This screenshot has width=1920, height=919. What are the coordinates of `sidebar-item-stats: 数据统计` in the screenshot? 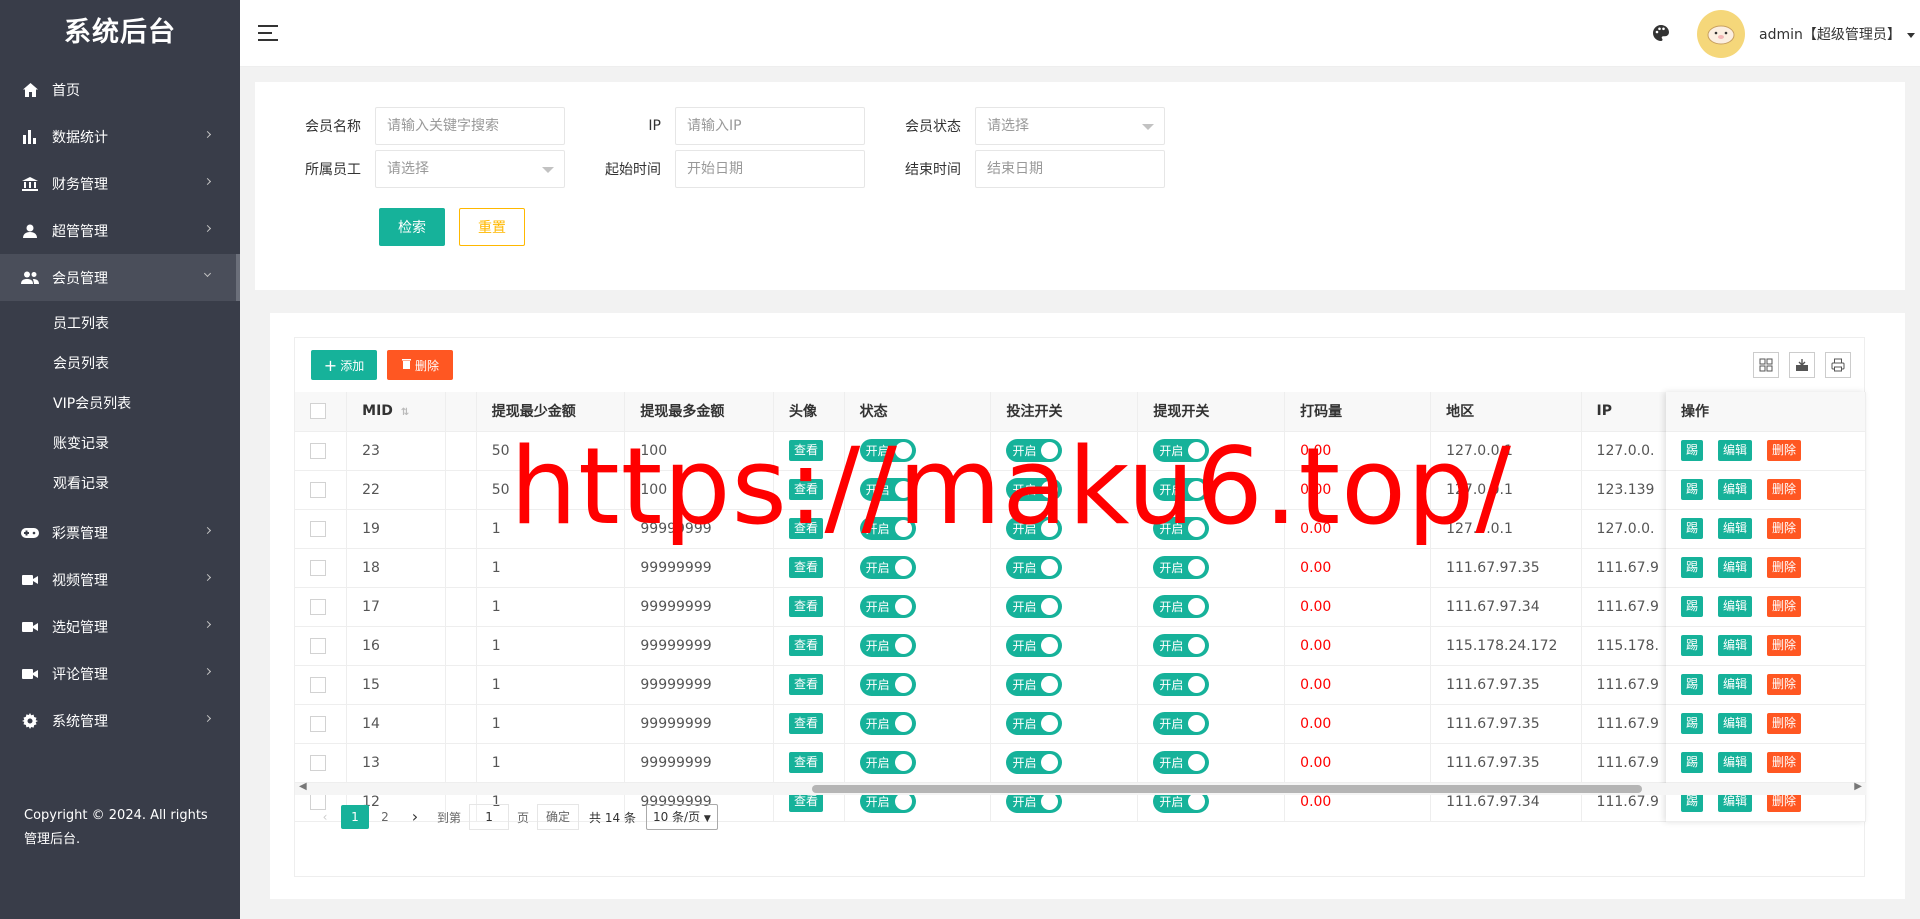 It's located at (120, 136).